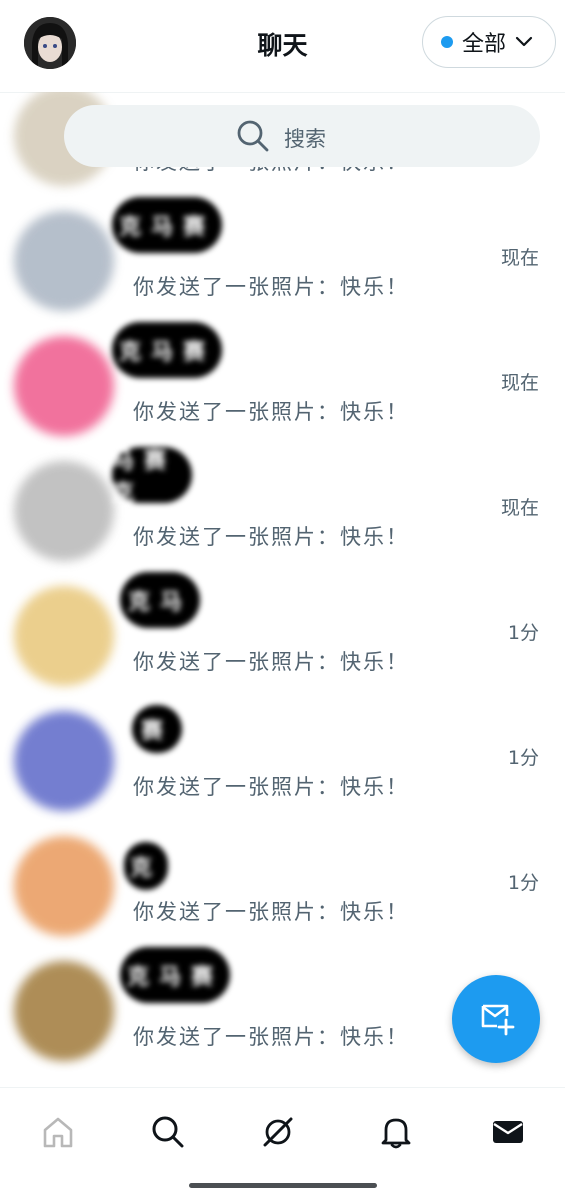 The height and width of the screenshot is (1201, 565). I want to click on mail-icon, so click(508, 1134).